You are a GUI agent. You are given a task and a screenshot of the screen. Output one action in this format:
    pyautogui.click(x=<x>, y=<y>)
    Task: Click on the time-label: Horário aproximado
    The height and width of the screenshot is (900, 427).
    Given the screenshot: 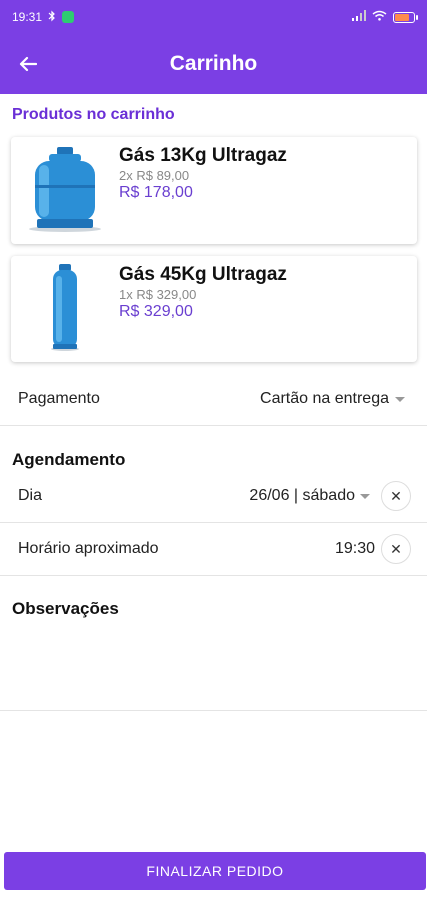 What is the action you would take?
    pyautogui.click(x=88, y=548)
    